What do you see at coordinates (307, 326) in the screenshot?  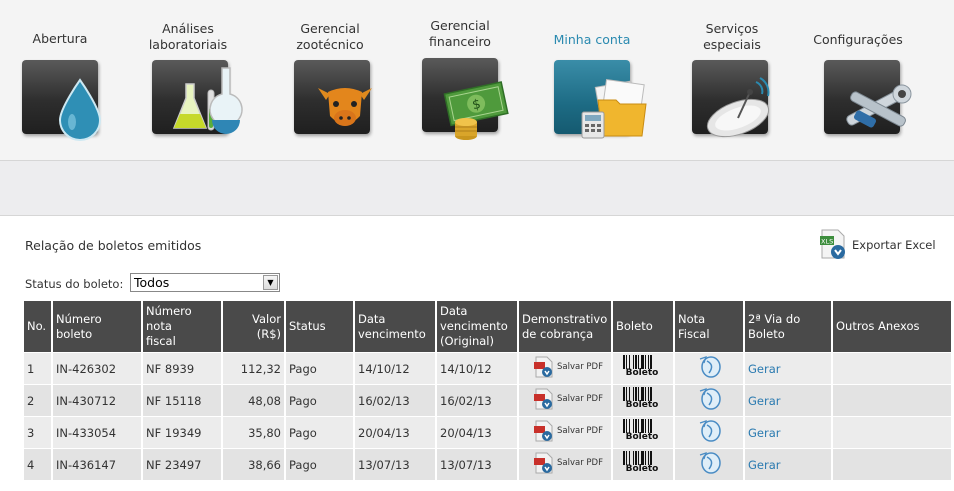 I see `col-status-label: Status` at bounding box center [307, 326].